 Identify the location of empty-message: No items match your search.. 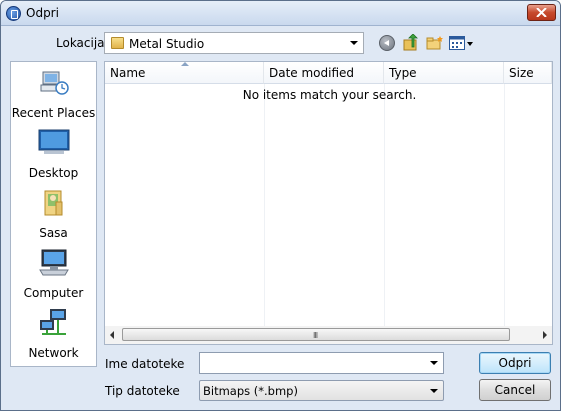
(329, 95).